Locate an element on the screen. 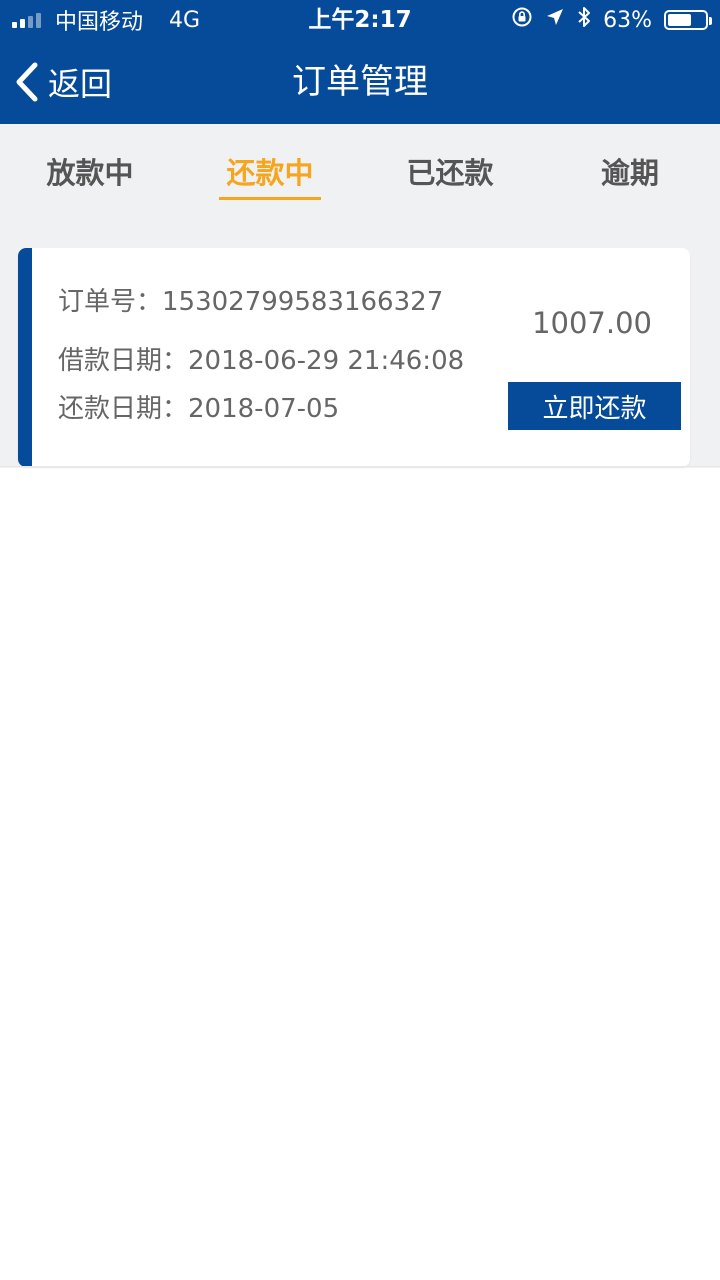 The image size is (720, 1280). tab-repaid: 已还款 is located at coordinates (450, 171).